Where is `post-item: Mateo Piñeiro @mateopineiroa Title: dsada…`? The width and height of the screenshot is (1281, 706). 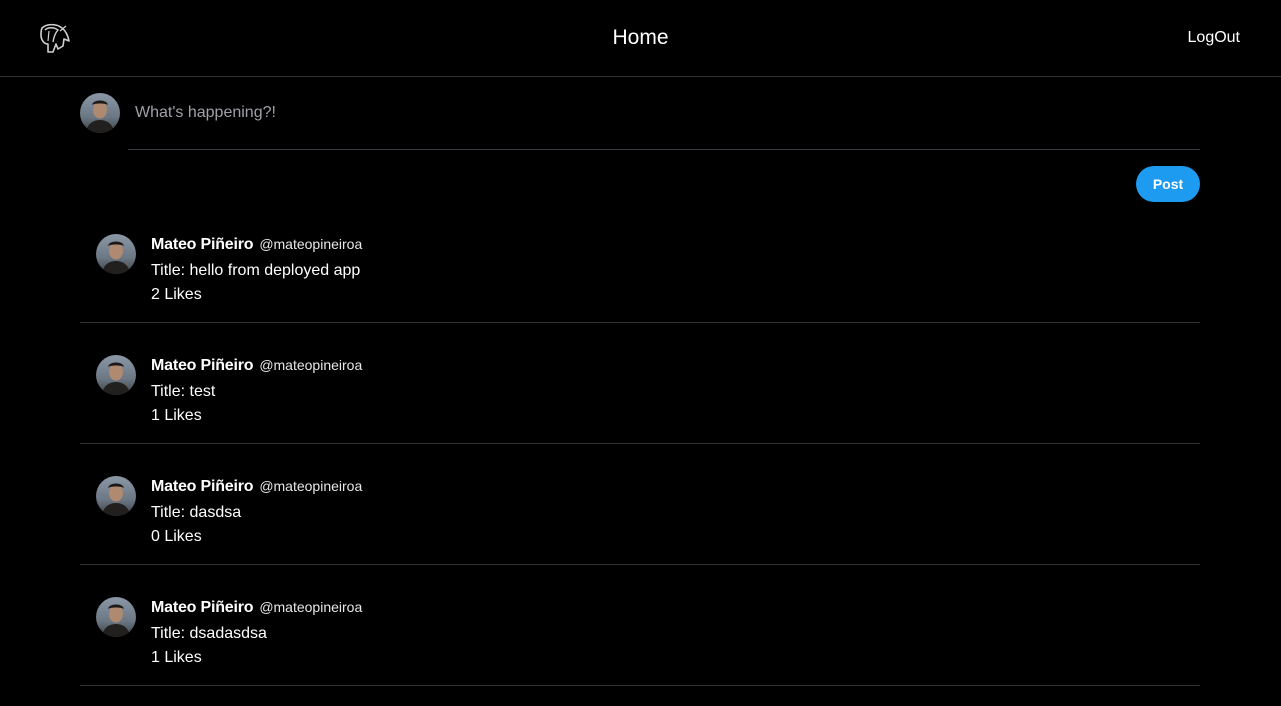
post-item: Mateo Piñeiro @mateopineiroa Title: dsada… is located at coordinates (640, 625).